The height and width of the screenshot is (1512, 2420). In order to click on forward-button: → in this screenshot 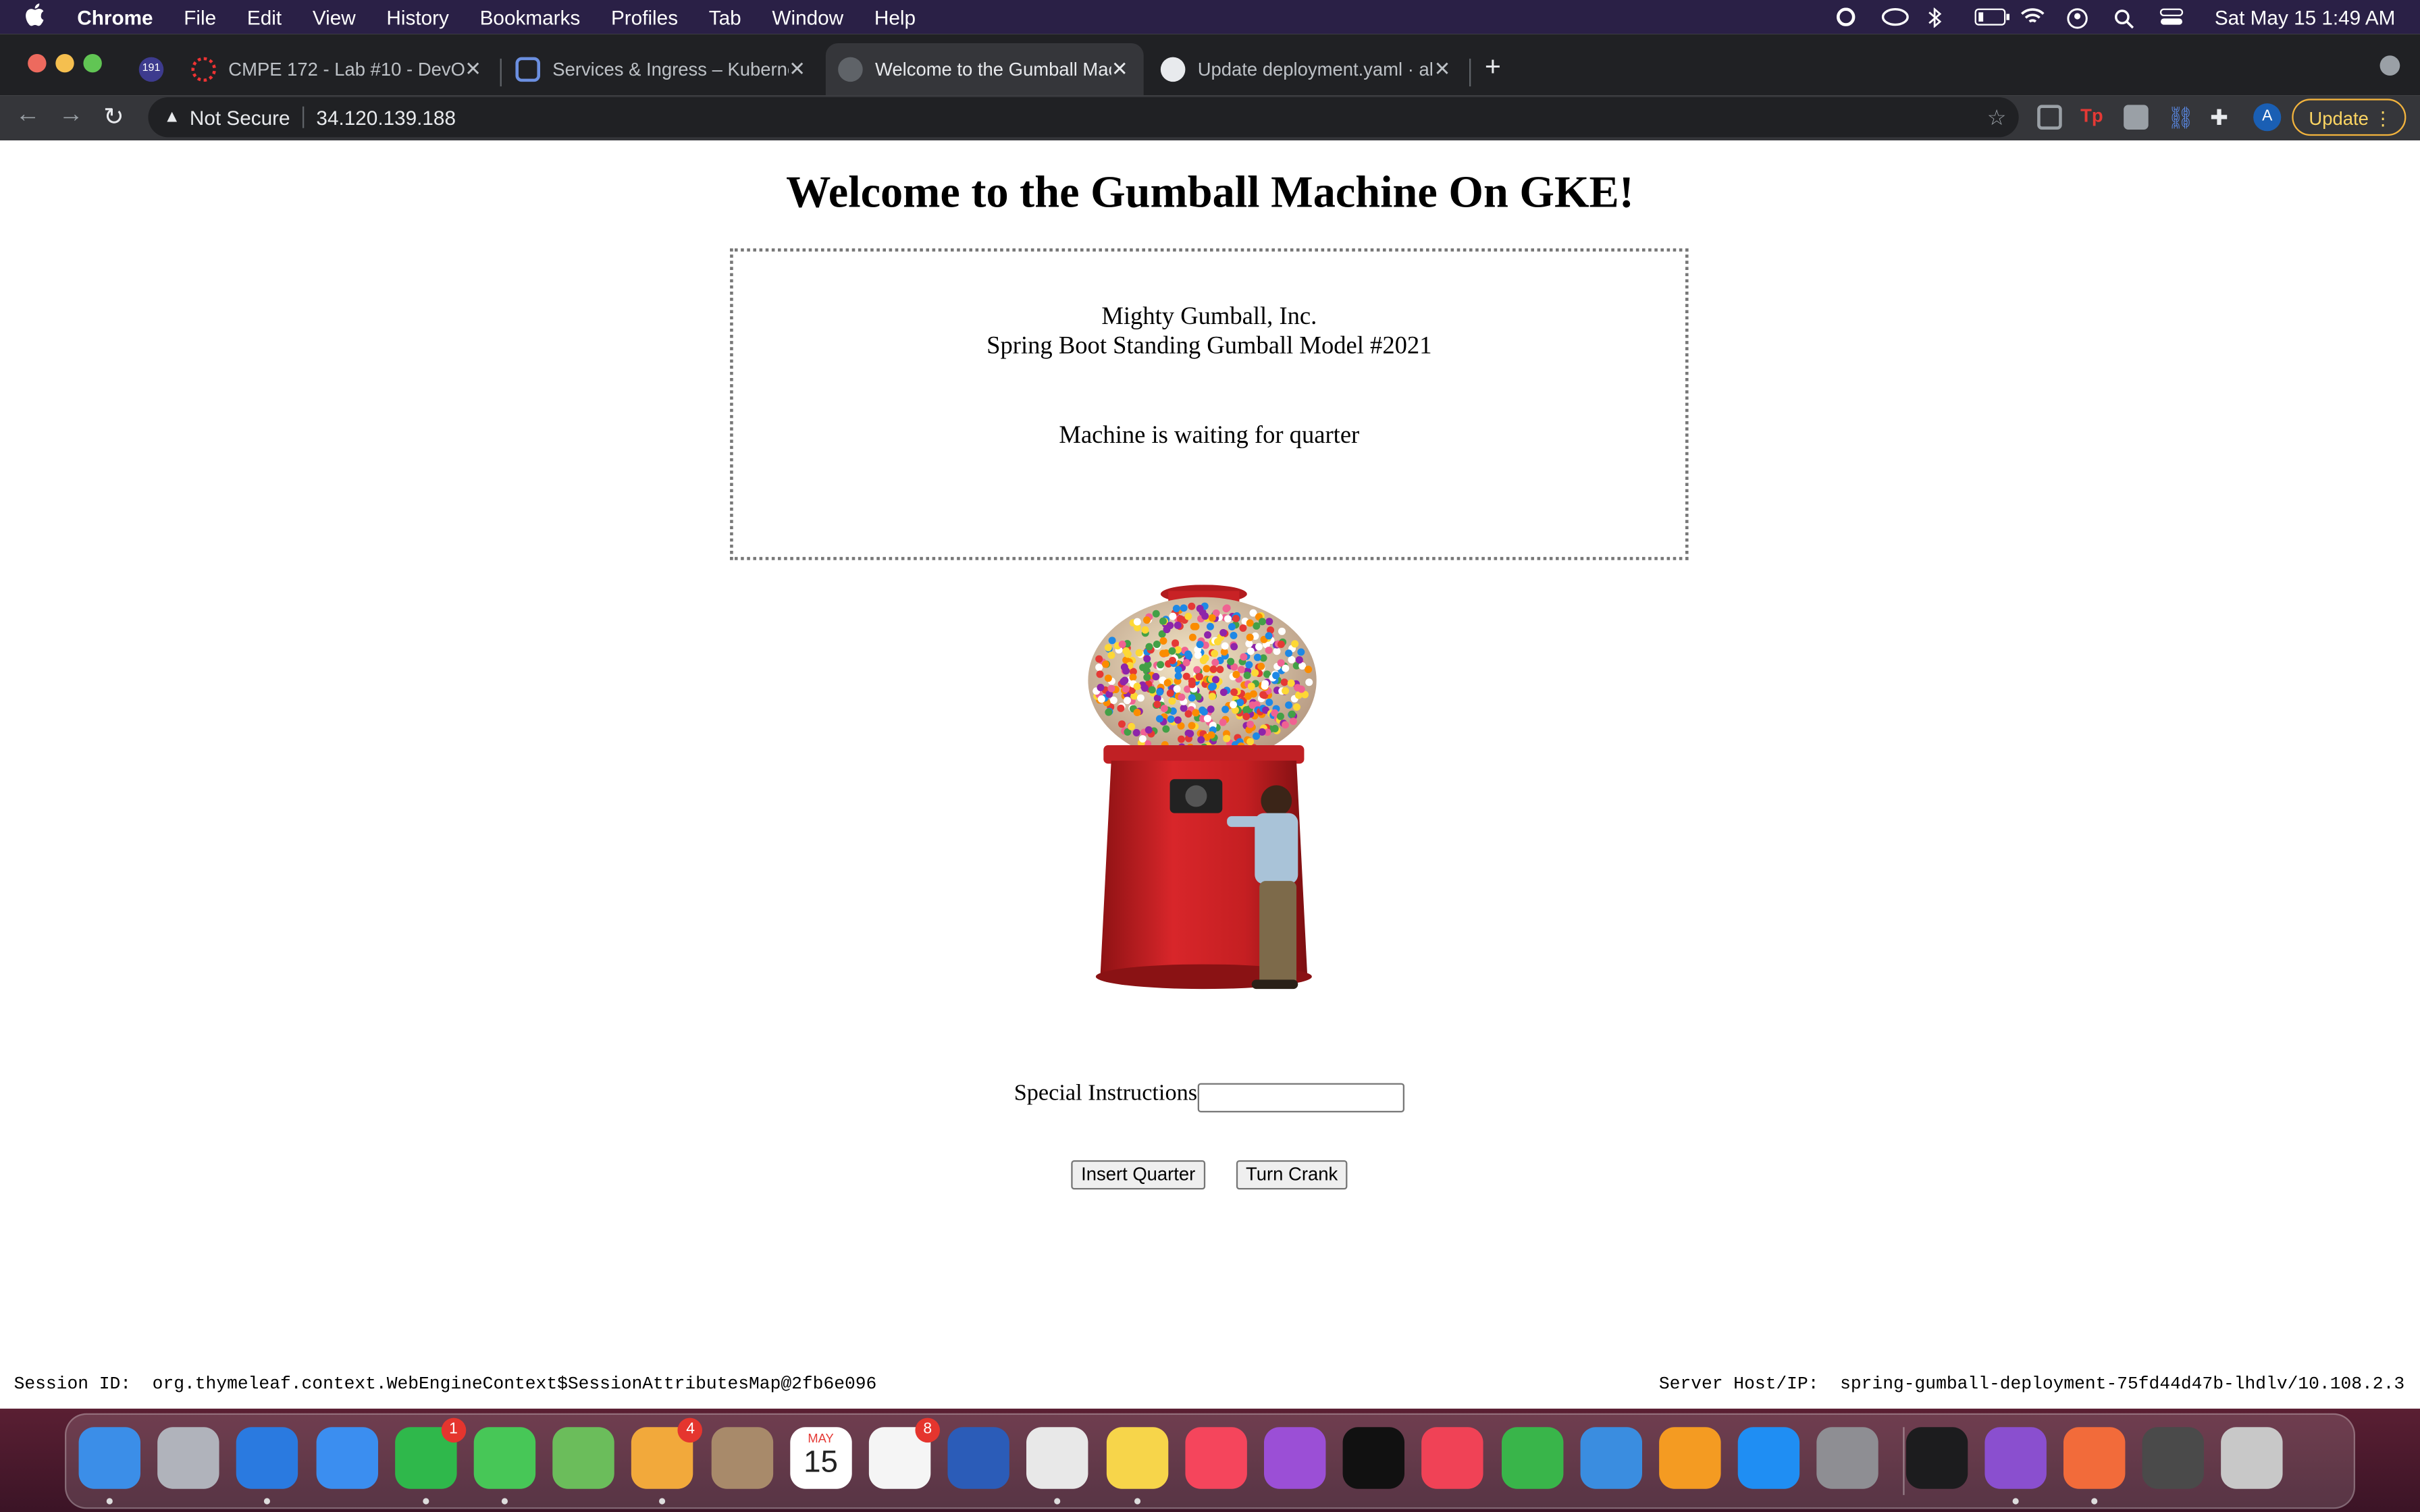, I will do `click(71, 116)`.